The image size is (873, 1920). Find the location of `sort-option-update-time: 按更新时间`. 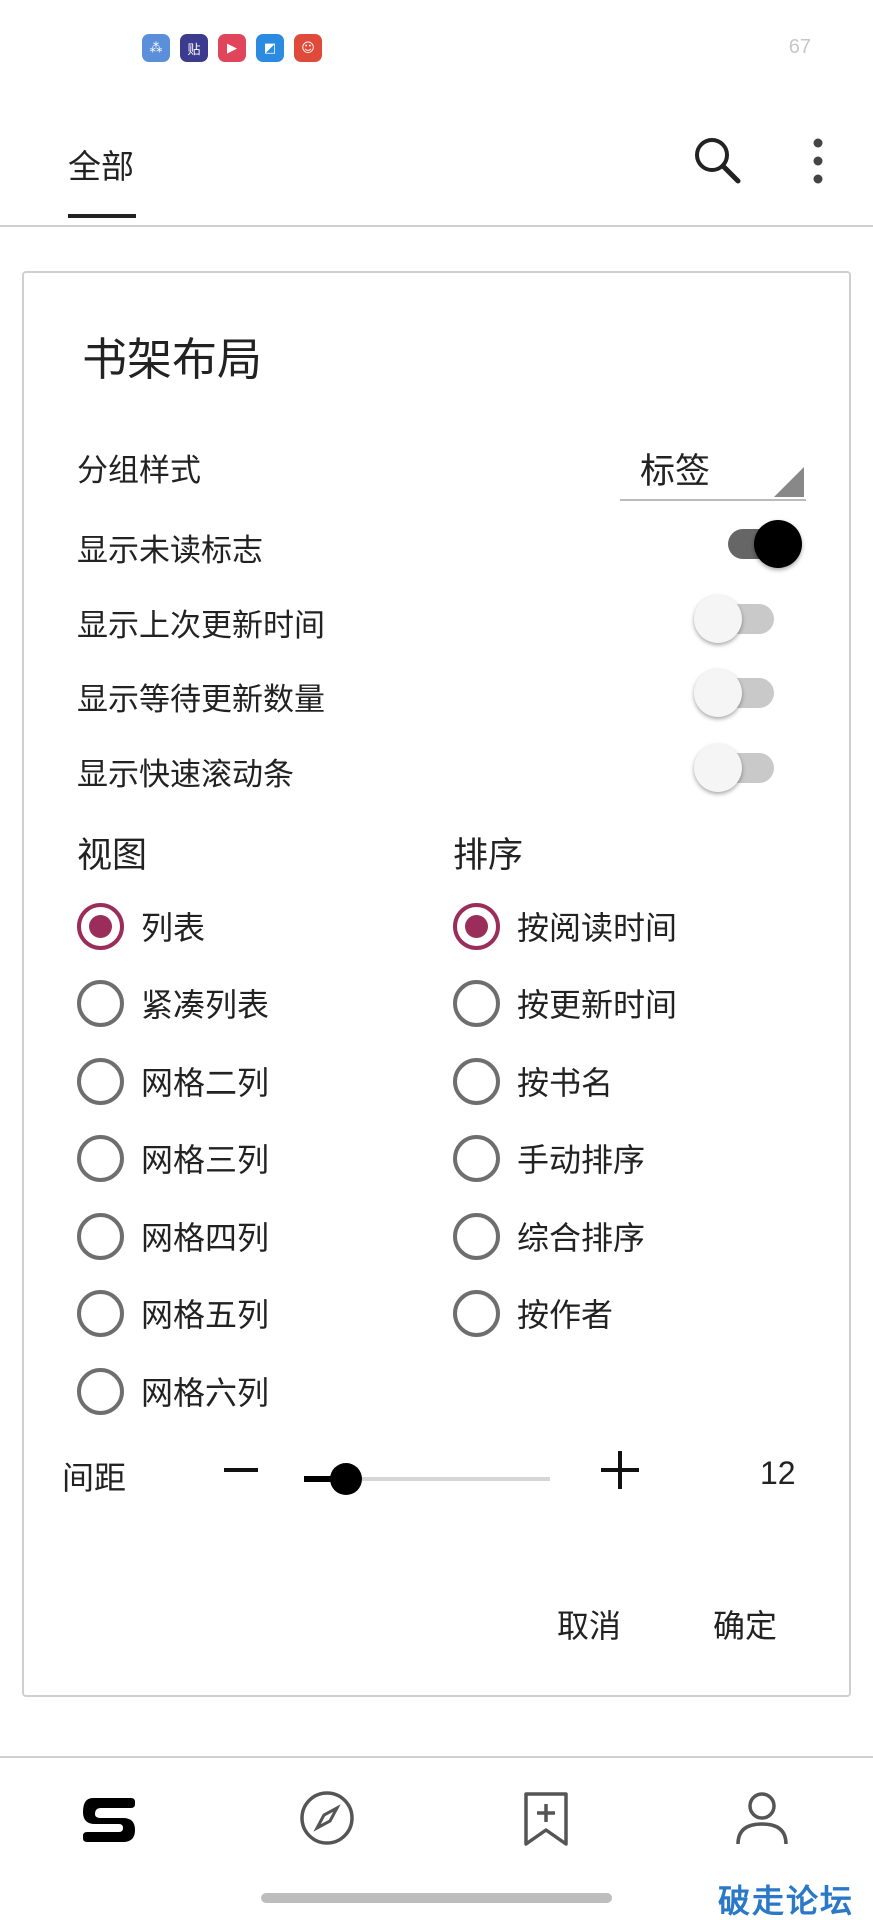

sort-option-update-time: 按更新时间 is located at coordinates (565, 1003).